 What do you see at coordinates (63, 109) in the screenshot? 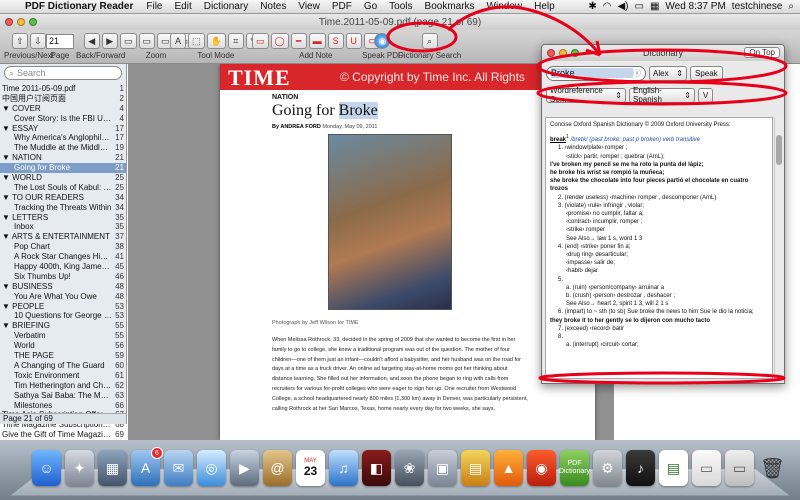
I see `toc-item: ▼ COVER 4` at bounding box center [63, 109].